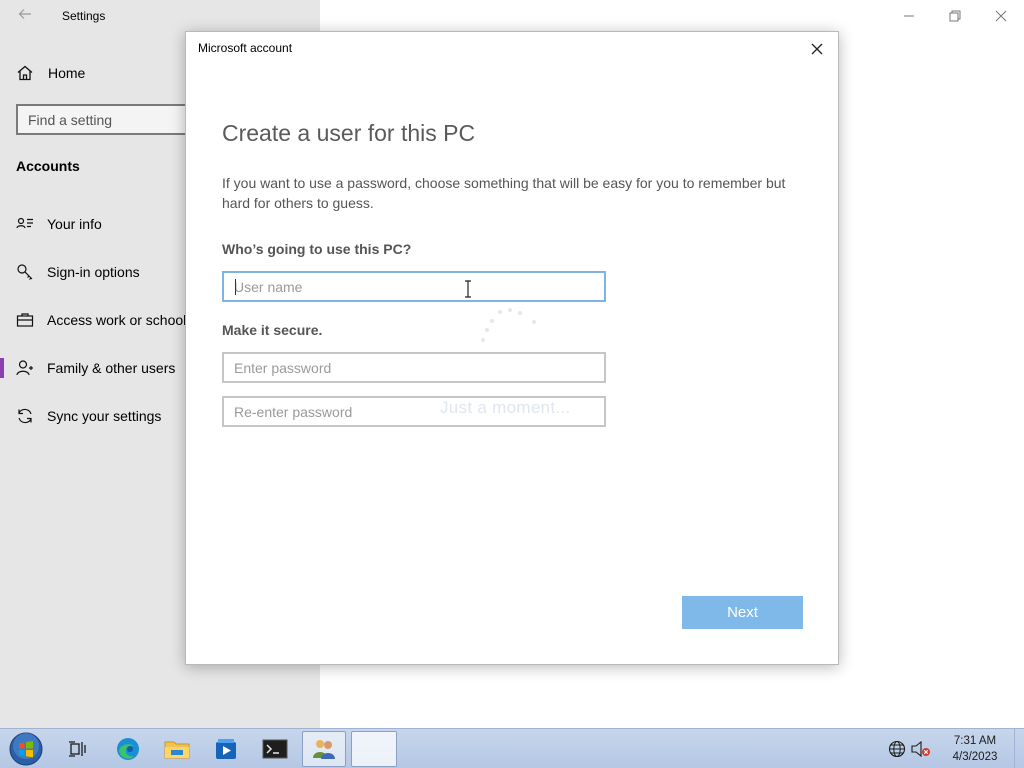 The height and width of the screenshot is (768, 1024). I want to click on username-input, so click(414, 286).